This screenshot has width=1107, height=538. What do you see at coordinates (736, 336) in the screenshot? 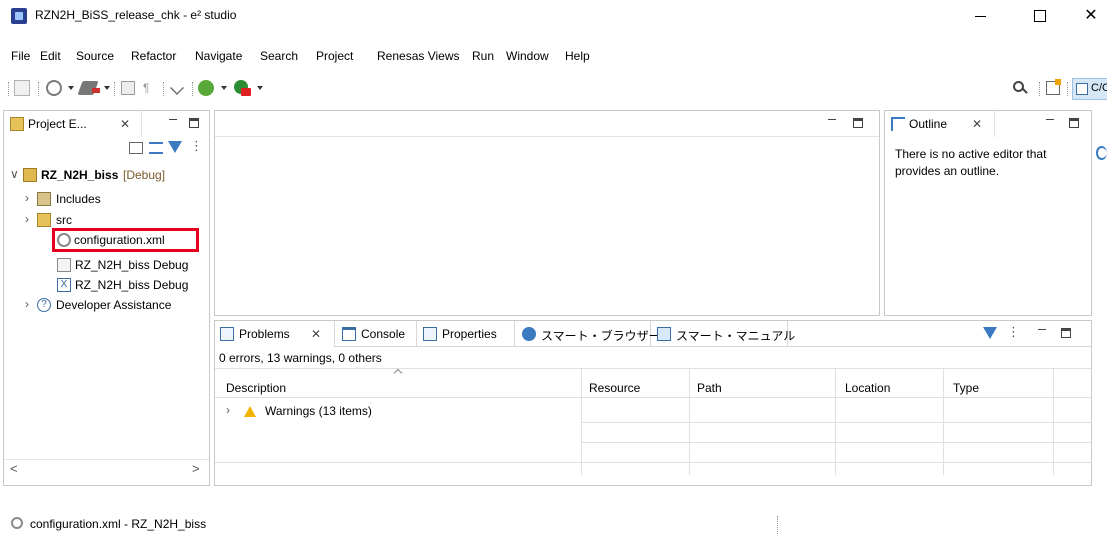
I see `tab-smart-manual-label: スマート・マニュアル` at bounding box center [736, 336].